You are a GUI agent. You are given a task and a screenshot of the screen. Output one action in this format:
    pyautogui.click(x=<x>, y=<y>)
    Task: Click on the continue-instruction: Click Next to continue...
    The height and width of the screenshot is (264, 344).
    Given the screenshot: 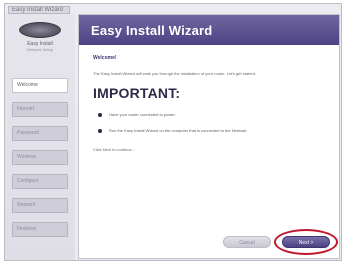 What is the action you would take?
    pyautogui.click(x=114, y=149)
    